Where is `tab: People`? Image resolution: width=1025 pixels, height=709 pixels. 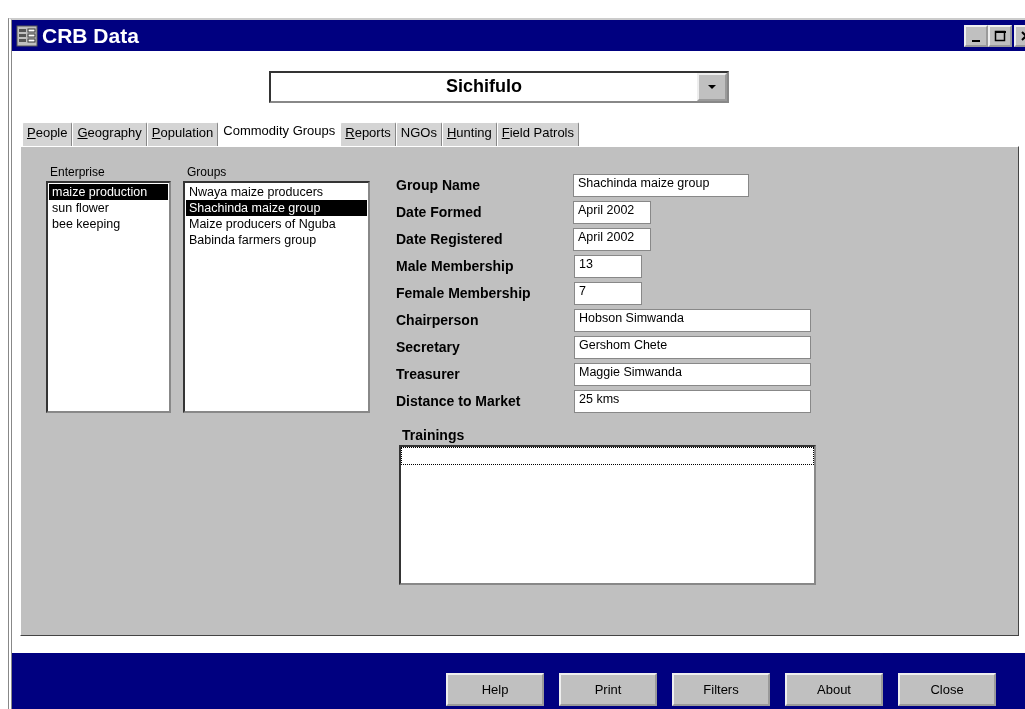
tab: People is located at coordinates (47, 134).